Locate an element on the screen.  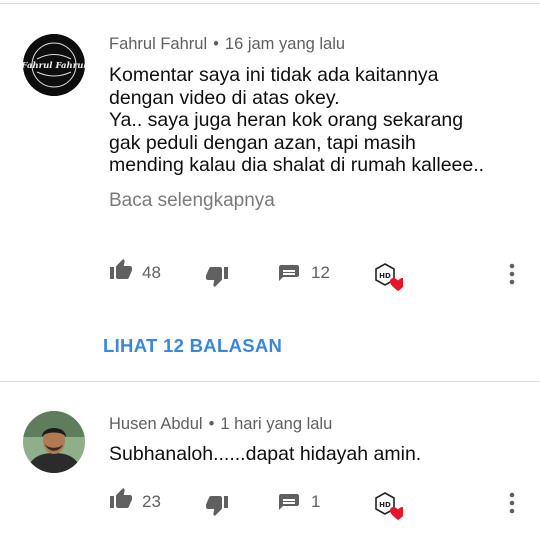
avatar is located at coordinates (54, 442).